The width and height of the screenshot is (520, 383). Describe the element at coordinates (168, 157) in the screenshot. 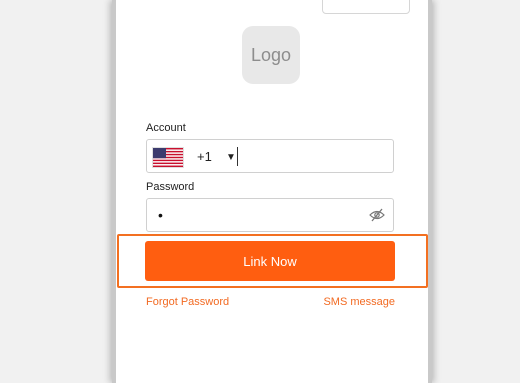

I see `us-flag-icon` at that location.